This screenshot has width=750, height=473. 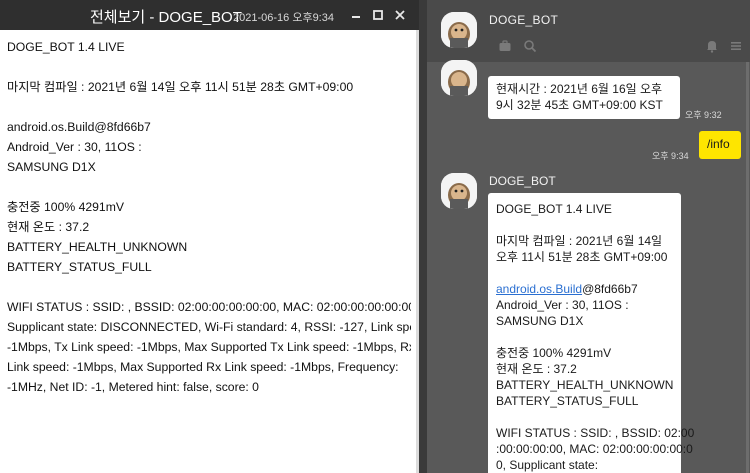 I want to click on message-line: Android_Ver : 30, 11OS :, so click(x=562, y=305).